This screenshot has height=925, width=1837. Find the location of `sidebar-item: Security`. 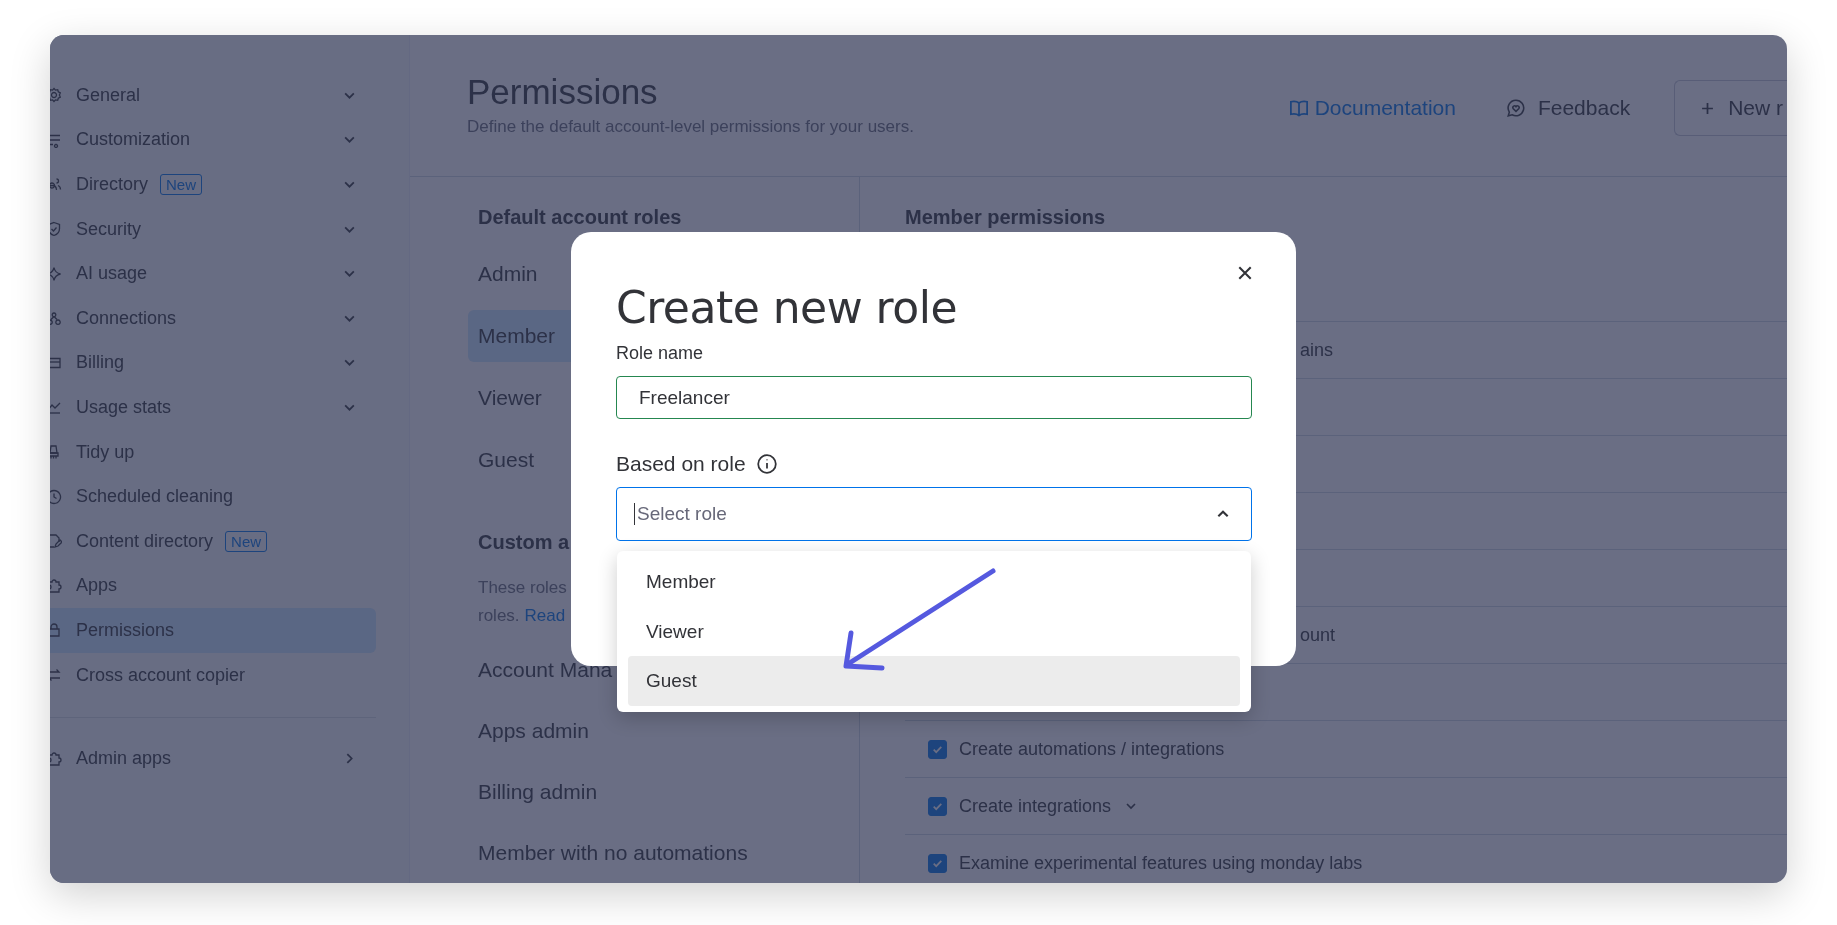

sidebar-item: Security is located at coordinates (213, 229).